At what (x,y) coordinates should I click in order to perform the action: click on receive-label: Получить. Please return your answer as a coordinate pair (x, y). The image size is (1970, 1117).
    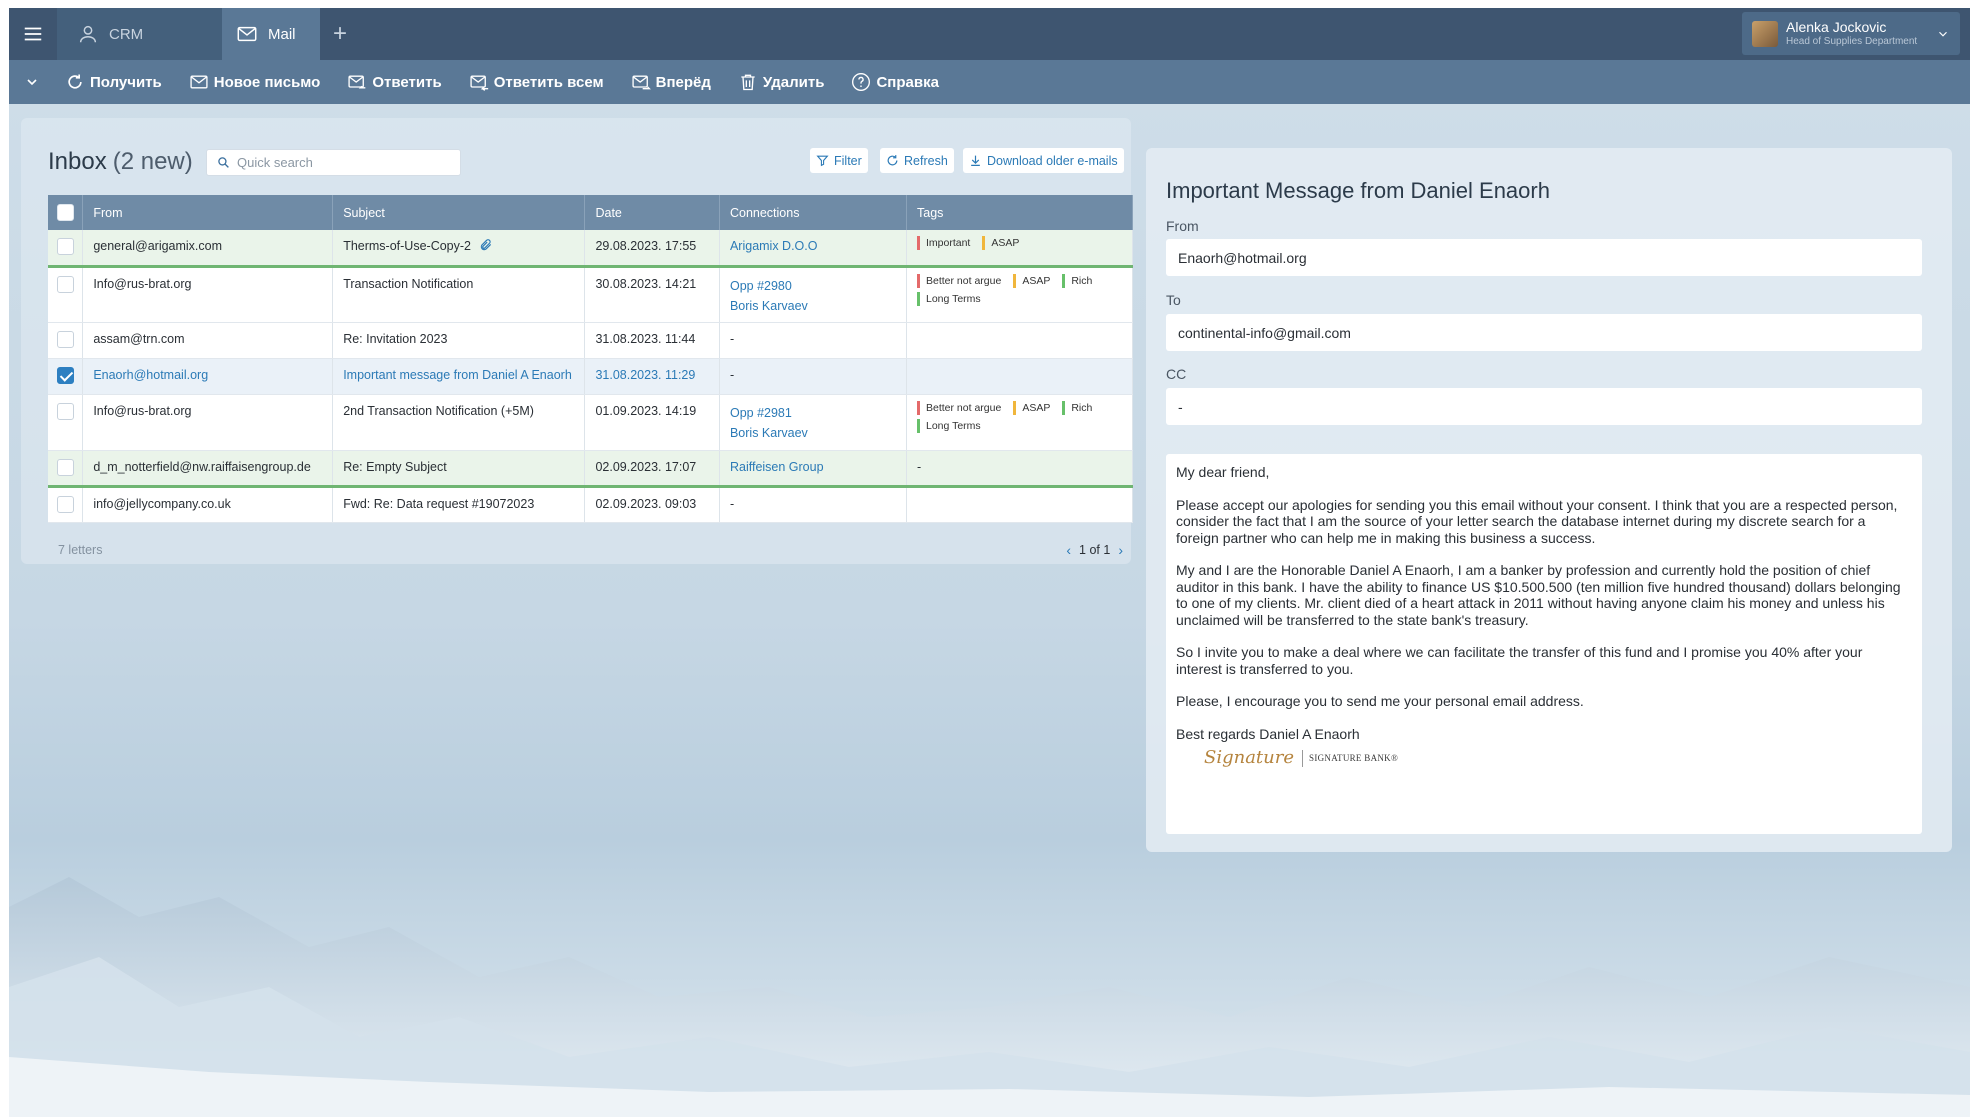
    Looking at the image, I should click on (126, 82).